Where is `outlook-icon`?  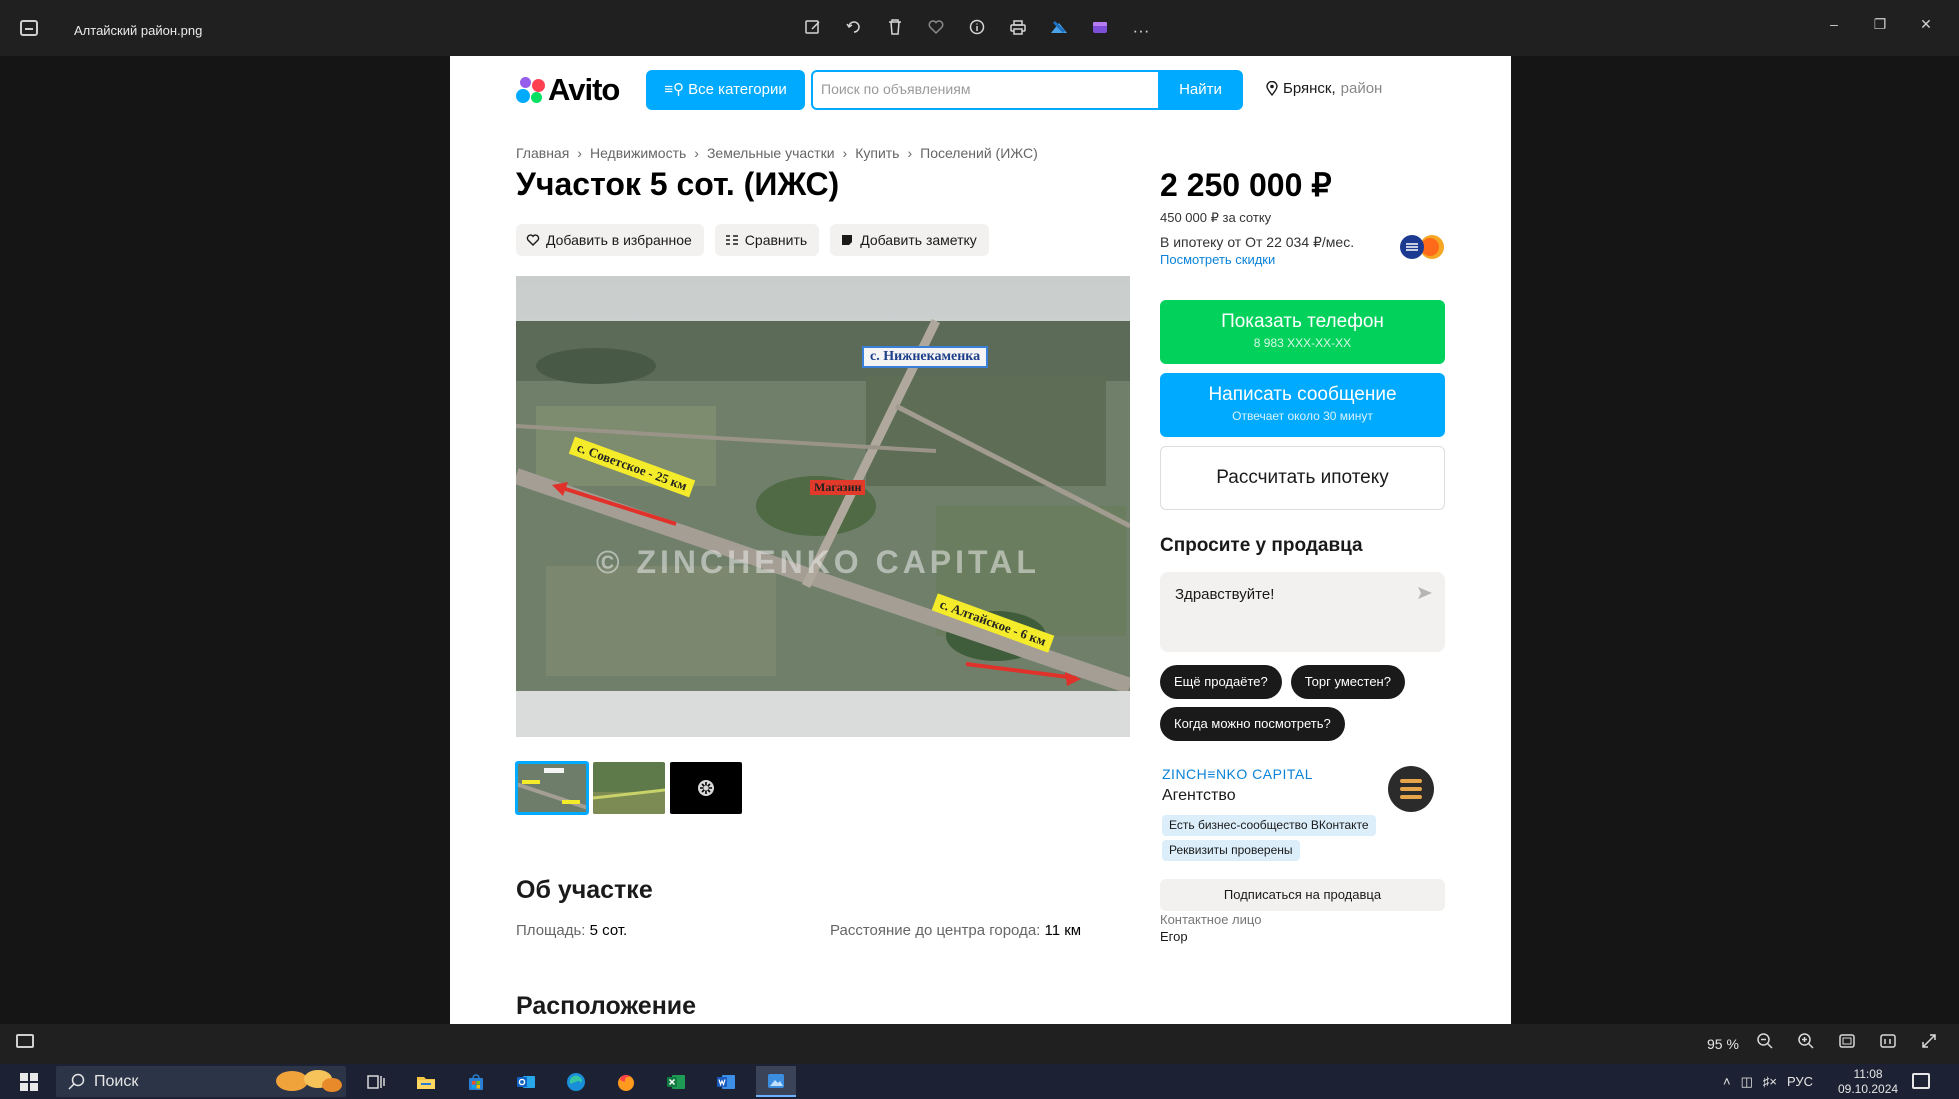
outlook-icon is located at coordinates (526, 1081).